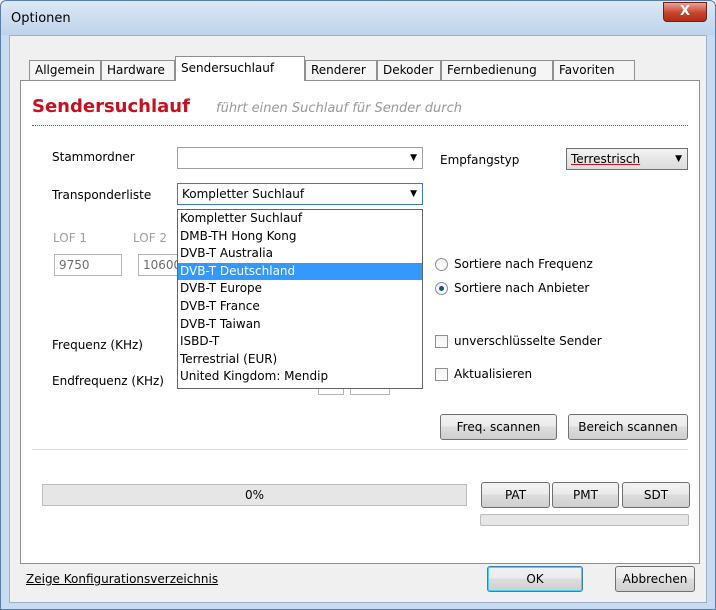  What do you see at coordinates (493, 374) in the screenshot?
I see `aktualisieren-label: Aktualisieren` at bounding box center [493, 374].